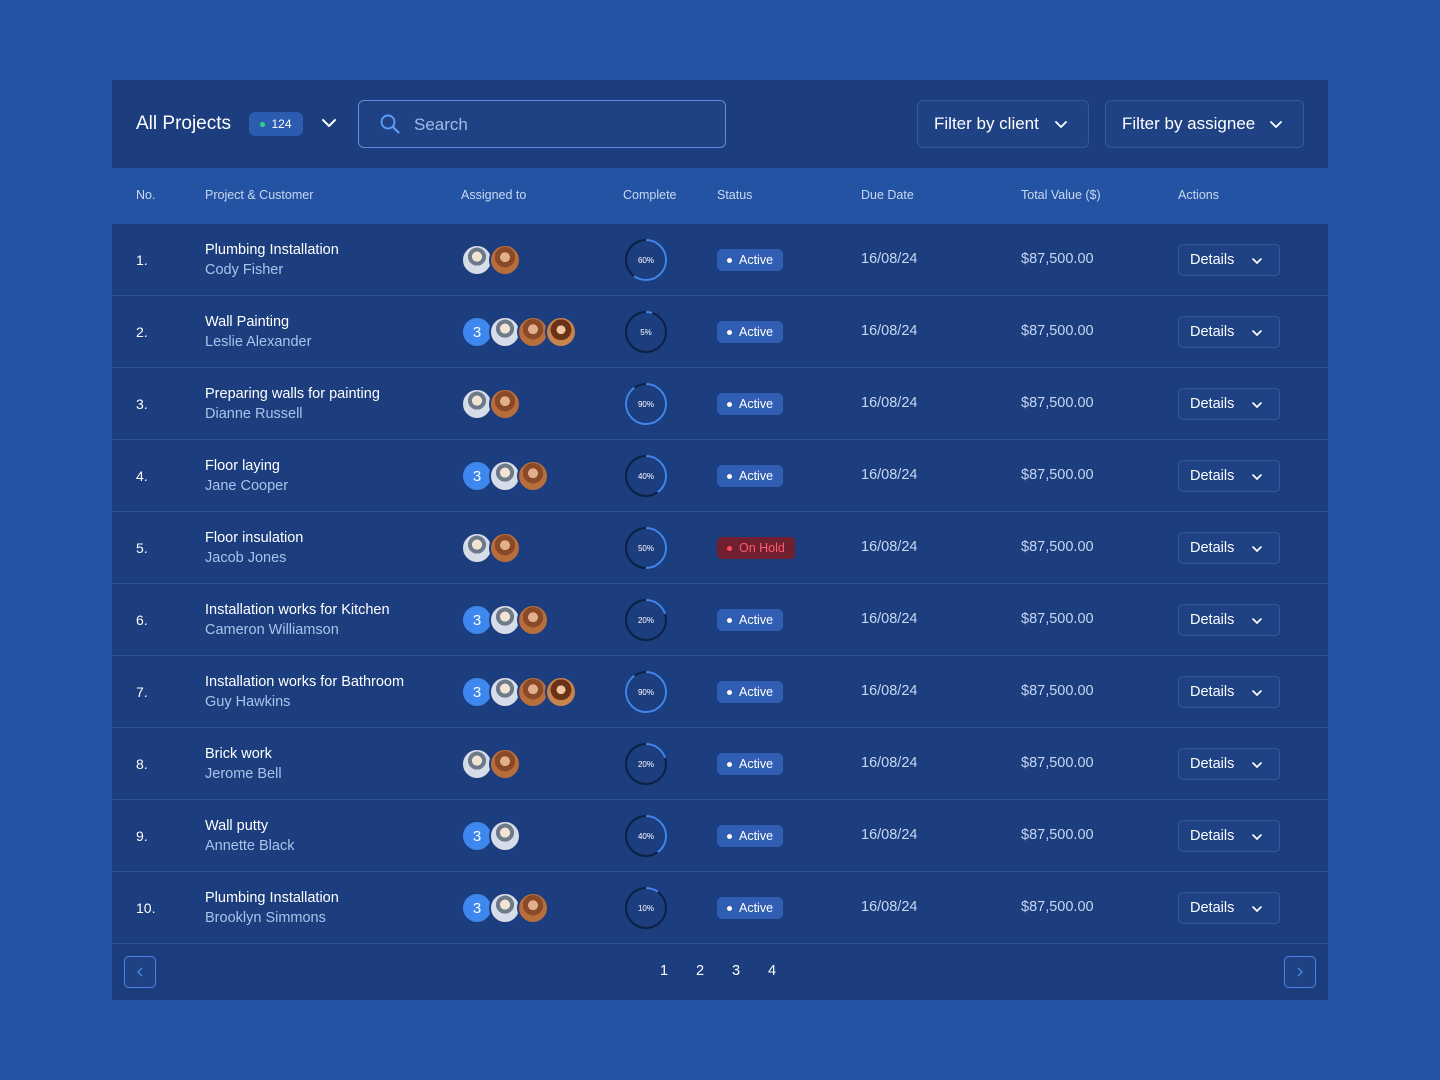  What do you see at coordinates (237, 826) in the screenshot?
I see `project-name: Wall putty` at bounding box center [237, 826].